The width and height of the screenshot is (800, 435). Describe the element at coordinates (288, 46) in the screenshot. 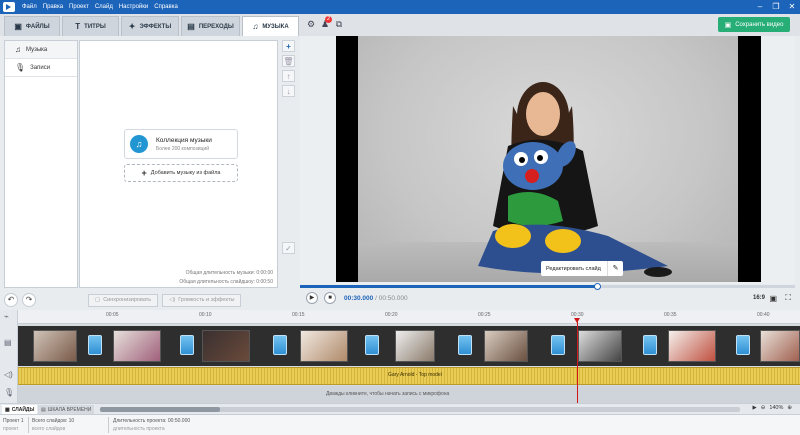

I see `add-icon: +` at that location.